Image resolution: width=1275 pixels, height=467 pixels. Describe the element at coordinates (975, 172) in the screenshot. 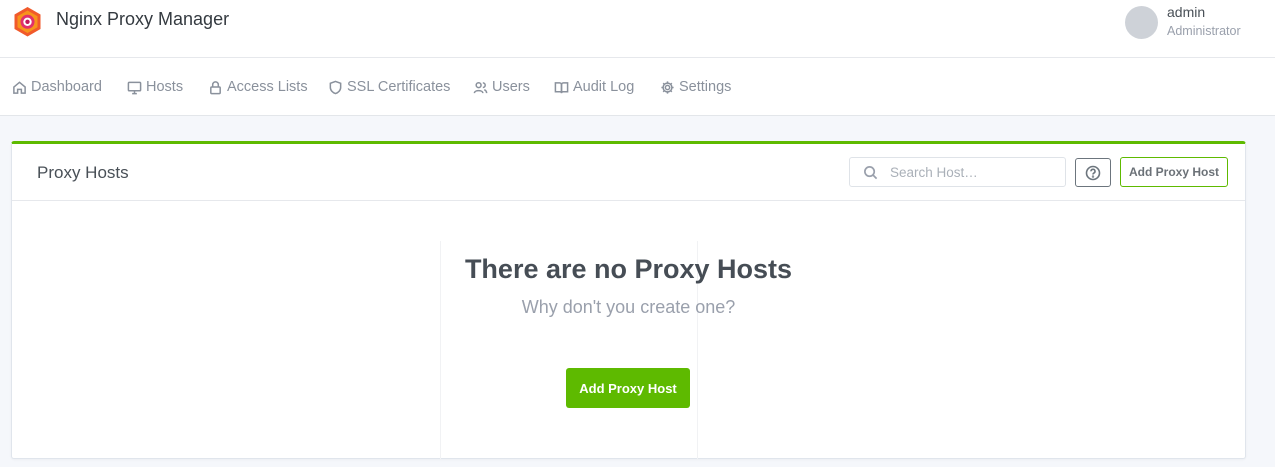

I see `search-input` at that location.